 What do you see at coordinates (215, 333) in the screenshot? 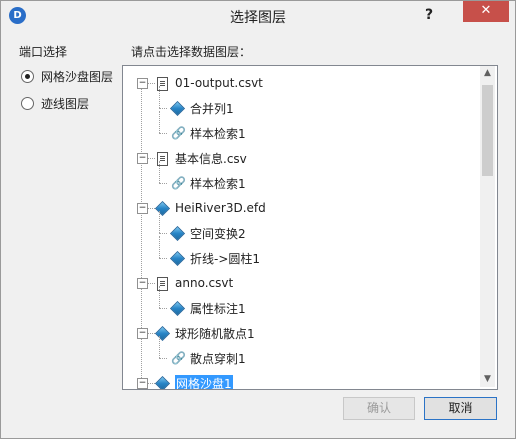
I see `tree-node-label: 球形随机散点1` at bounding box center [215, 333].